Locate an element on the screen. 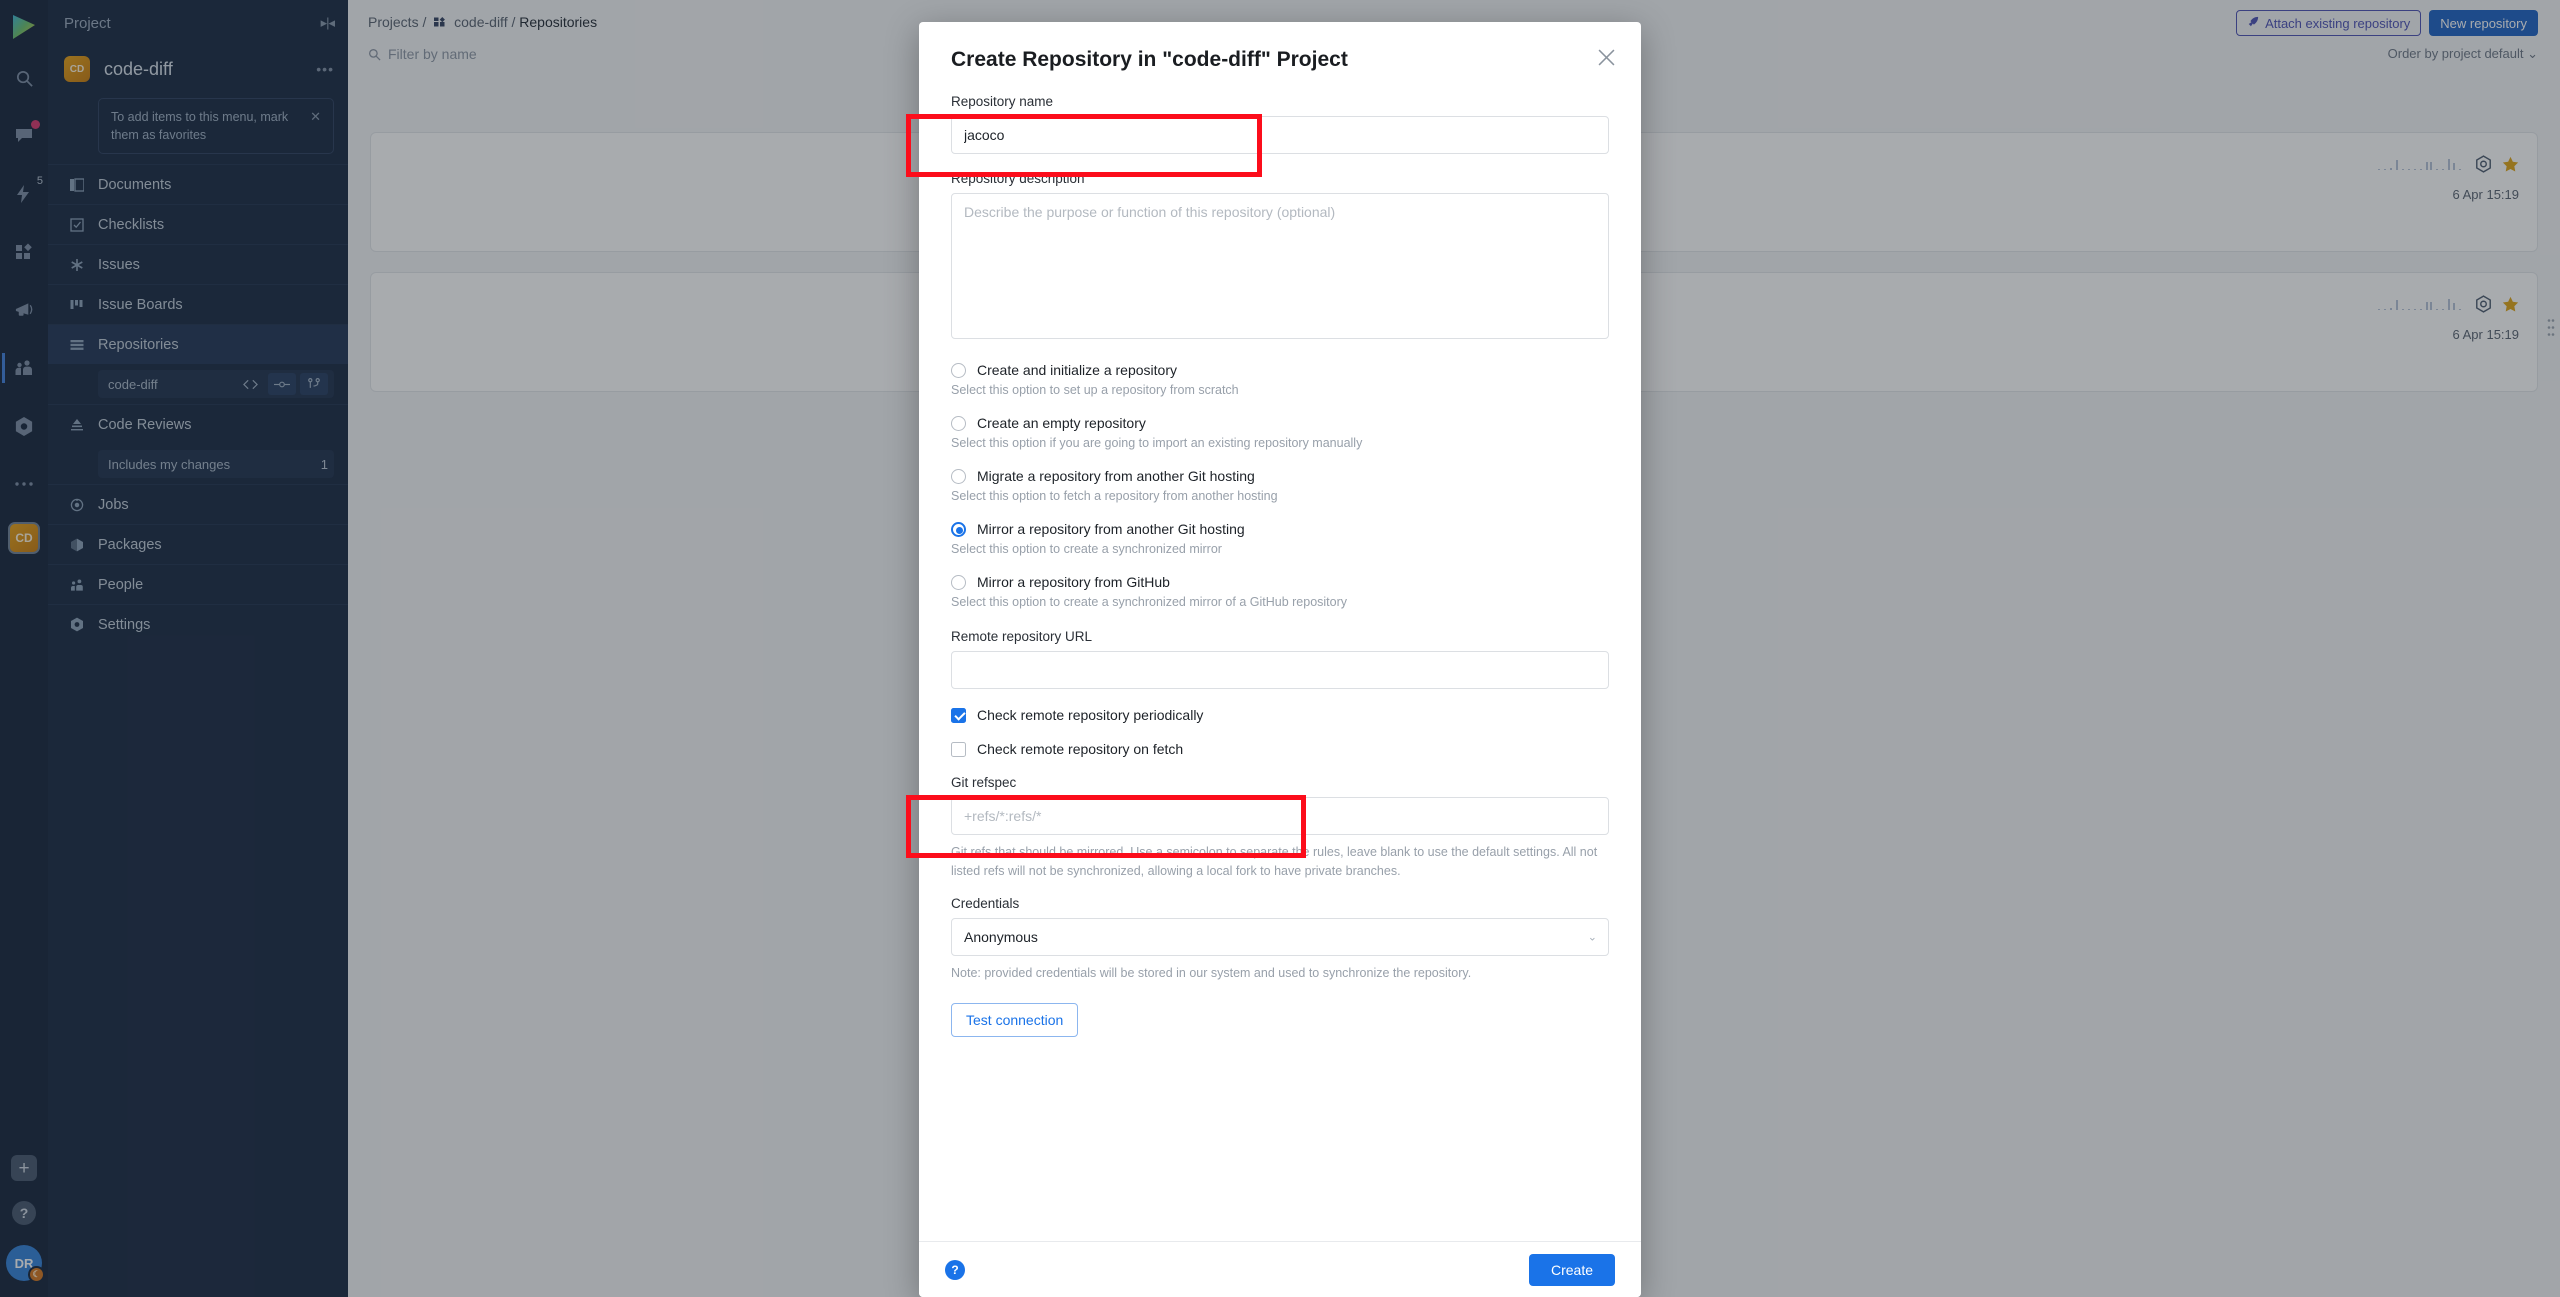  option-label: Create an empty repository is located at coordinates (1061, 423).